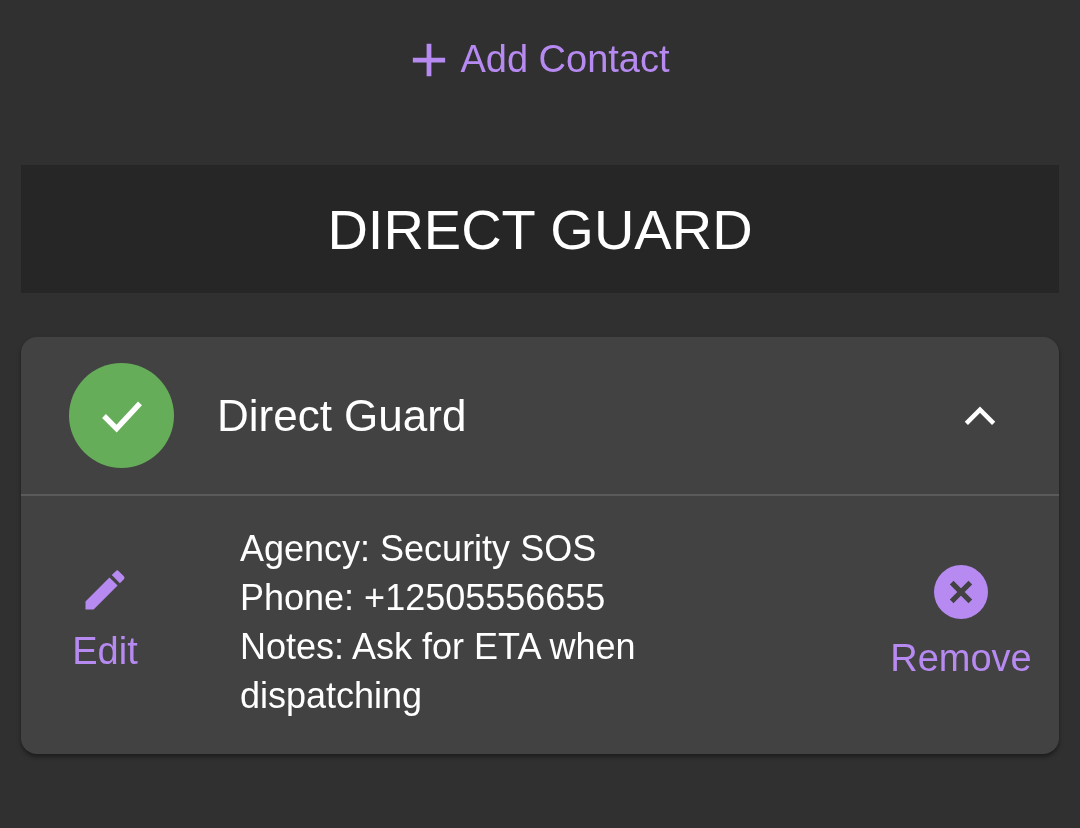  What do you see at coordinates (540, 229) in the screenshot?
I see `section-title: DIRECT GUARD` at bounding box center [540, 229].